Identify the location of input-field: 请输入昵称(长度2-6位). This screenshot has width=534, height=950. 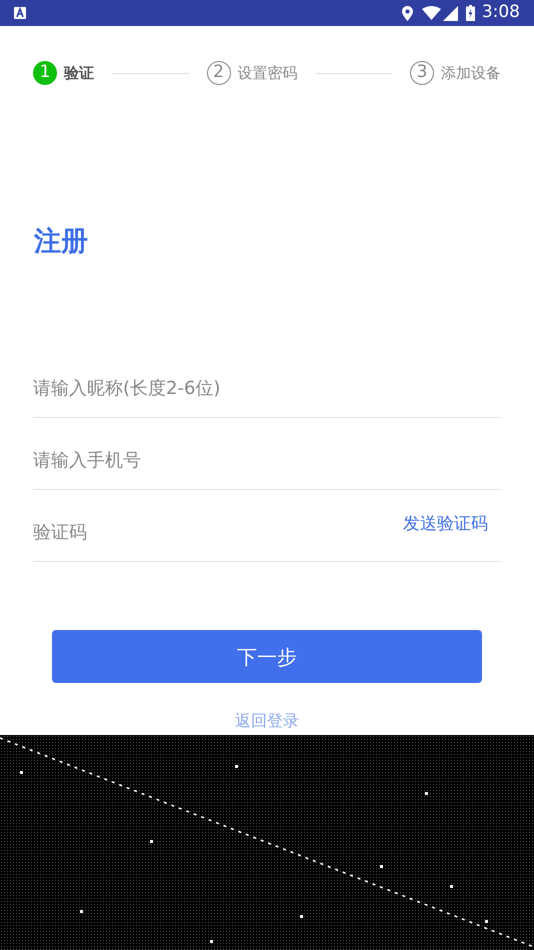
(267, 388).